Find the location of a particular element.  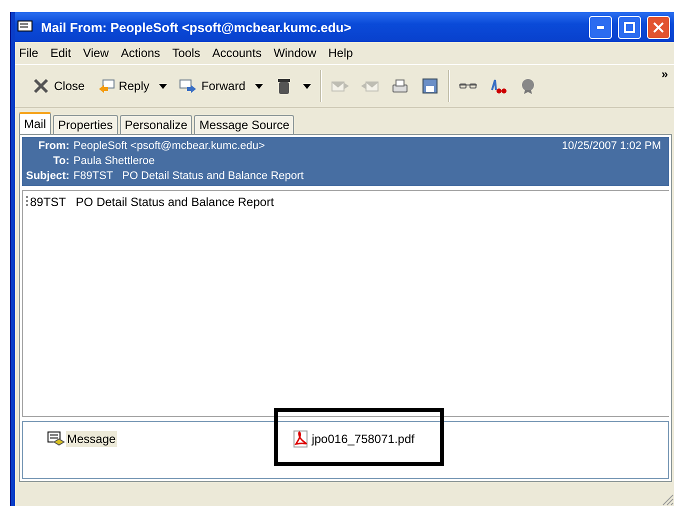

glasses-icon is located at coordinates (468, 86).